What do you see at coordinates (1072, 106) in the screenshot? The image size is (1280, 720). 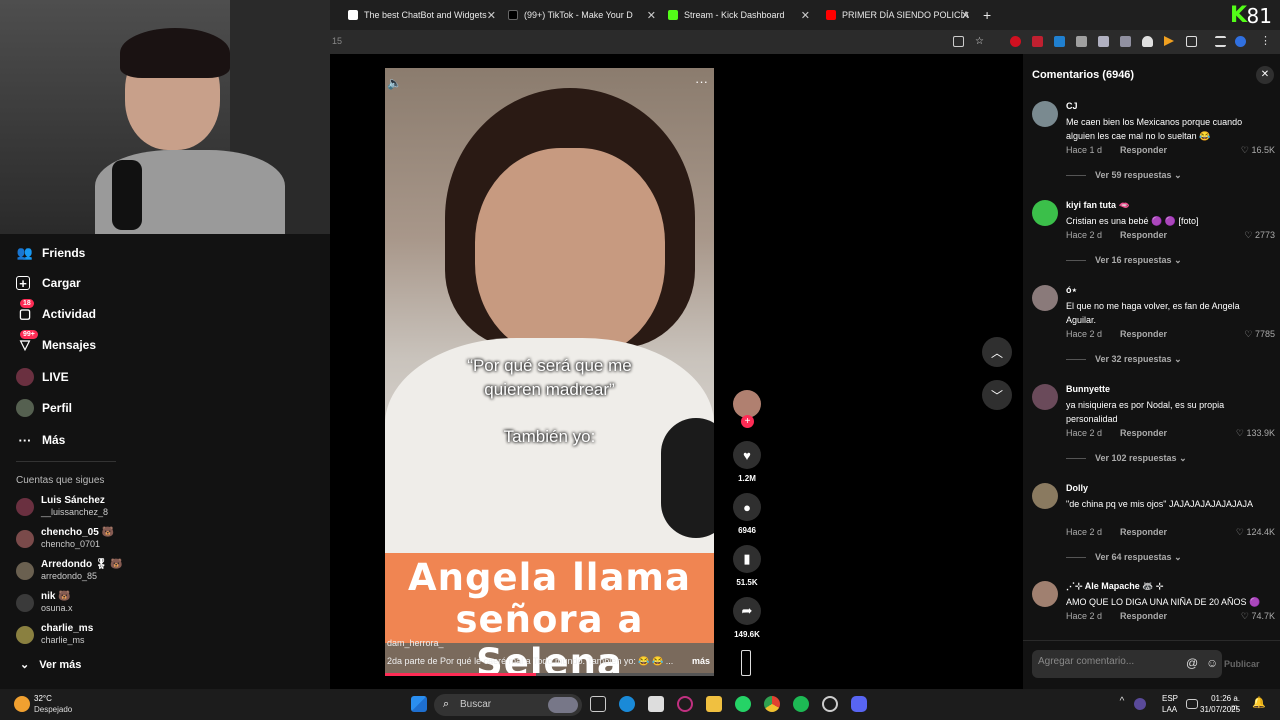 I see `comment-author: CJ` at bounding box center [1072, 106].